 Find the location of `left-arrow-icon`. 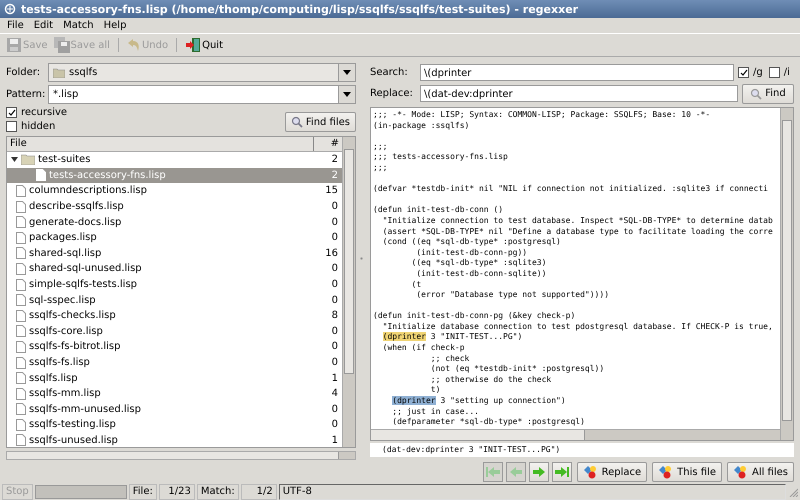

left-arrow-icon is located at coordinates (515, 472).